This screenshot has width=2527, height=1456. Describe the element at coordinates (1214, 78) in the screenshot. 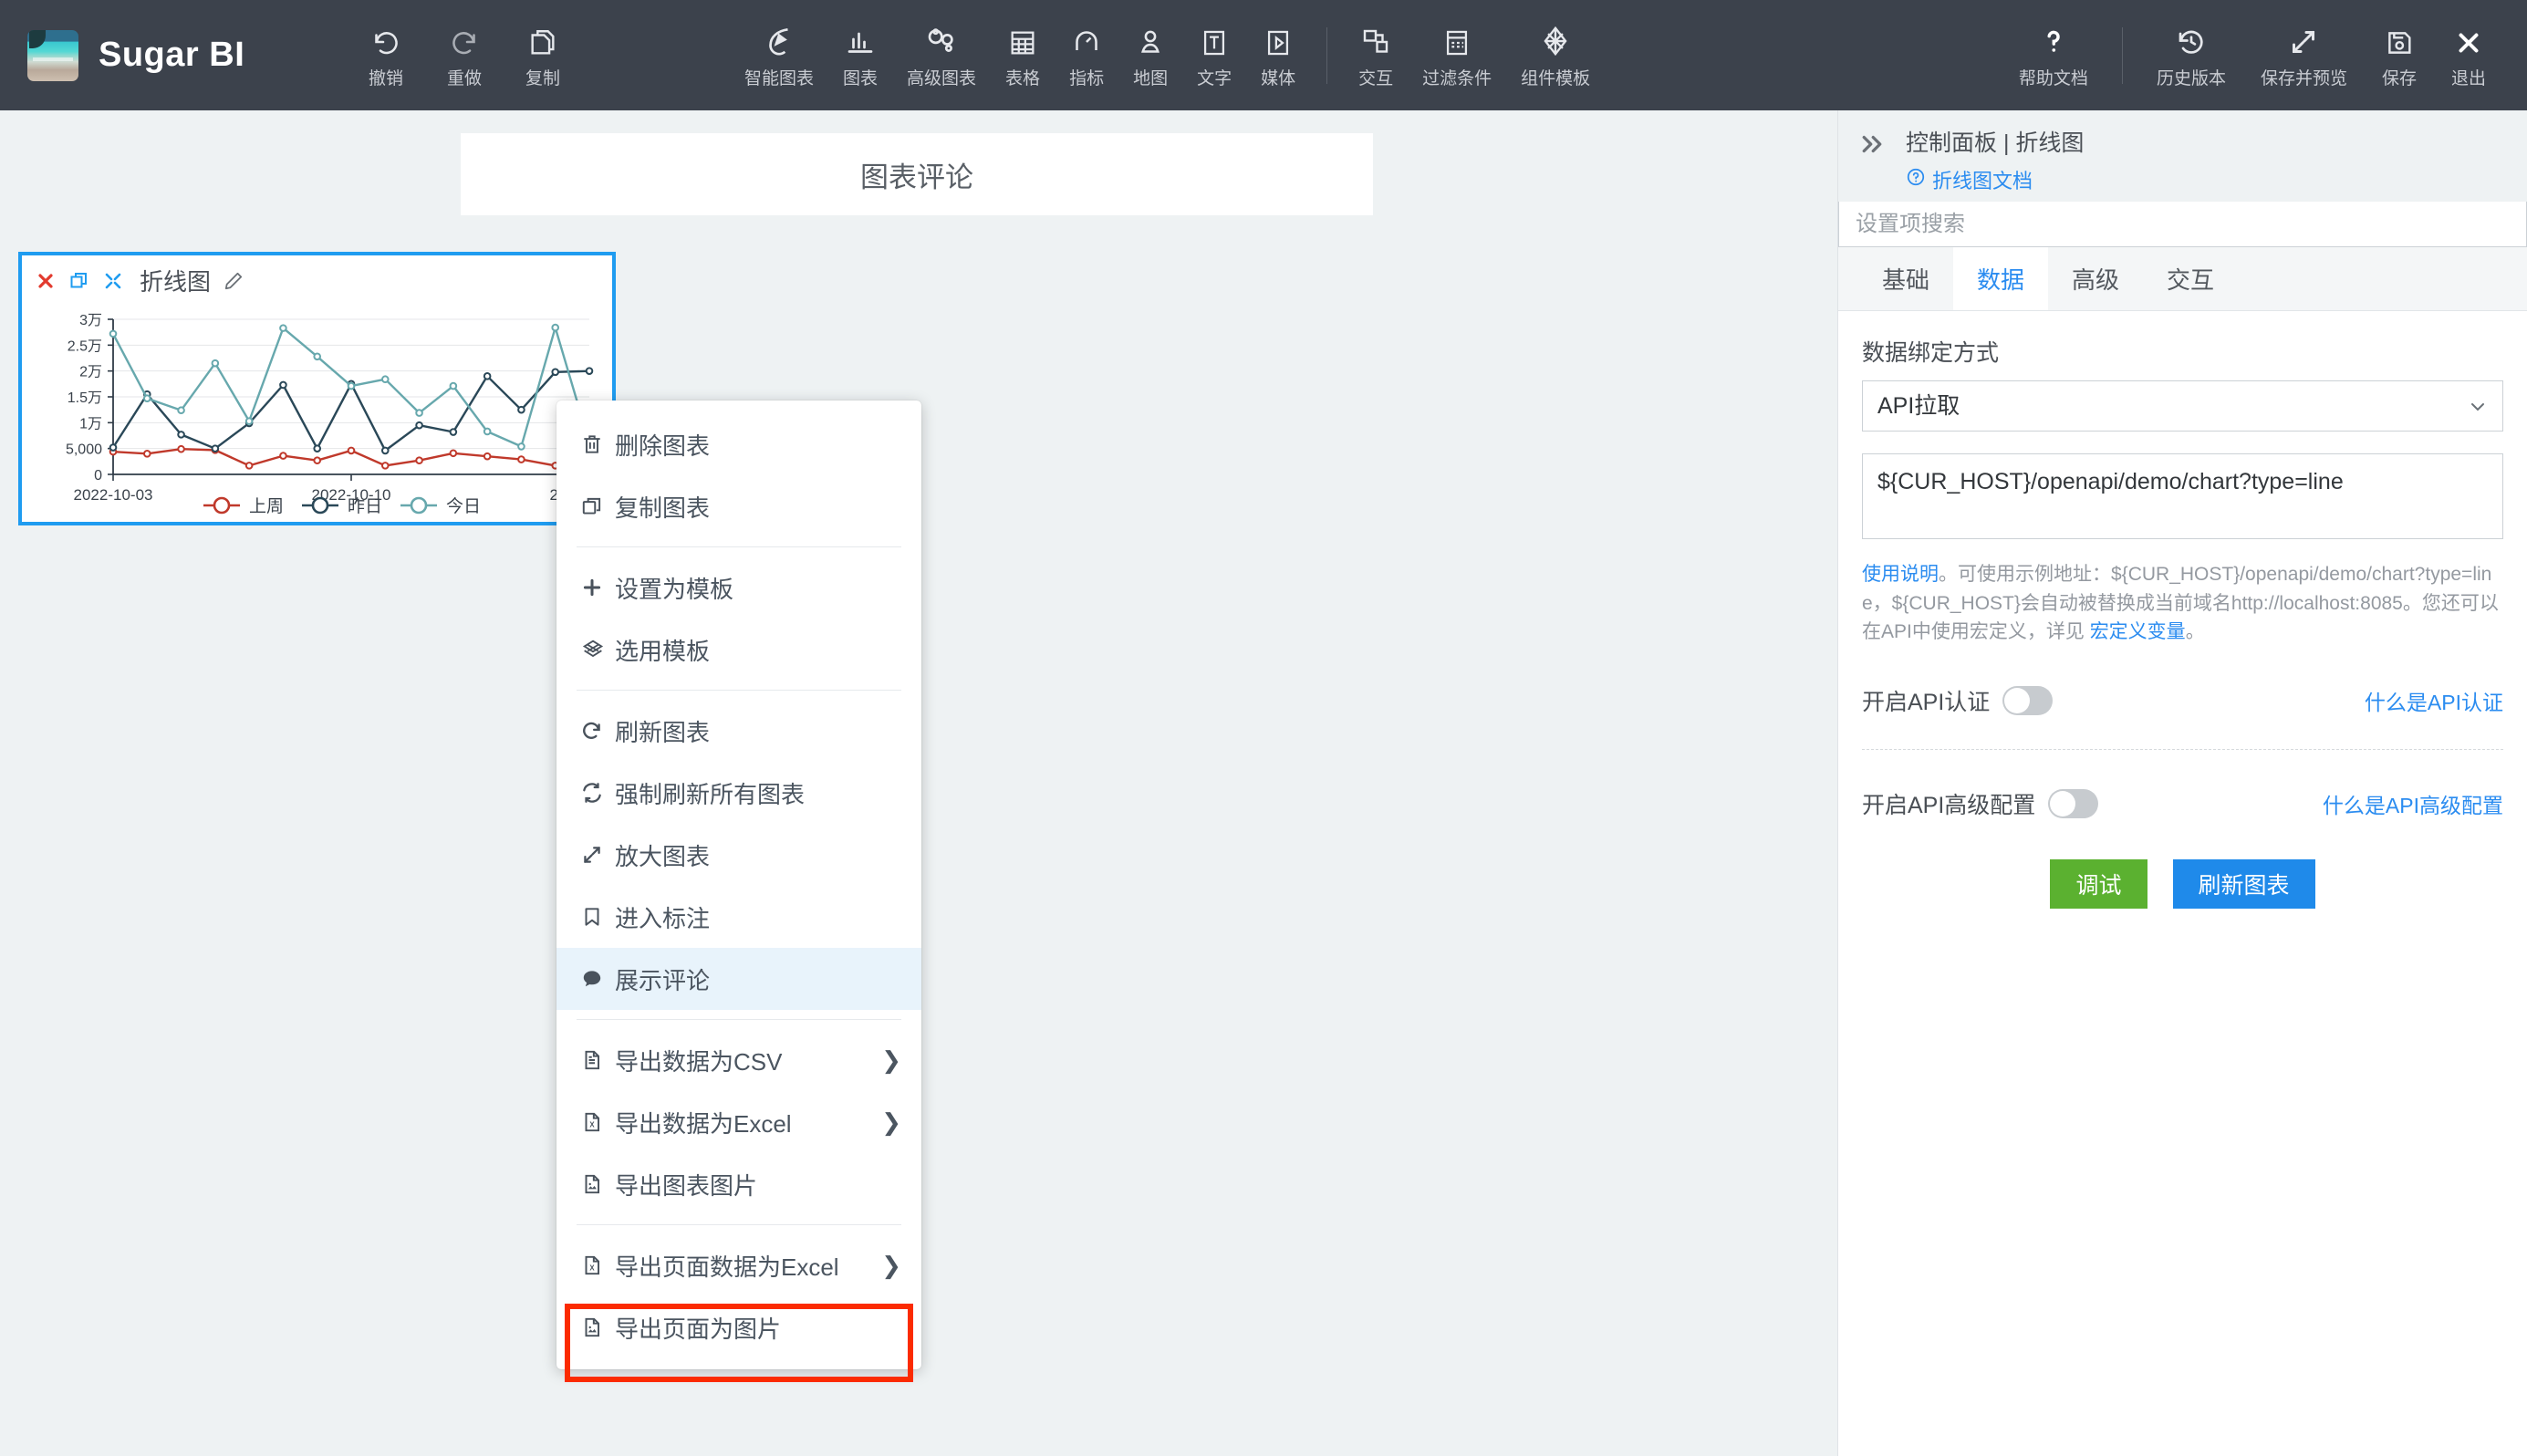

I see `toolbar-text-label: 文字` at that location.